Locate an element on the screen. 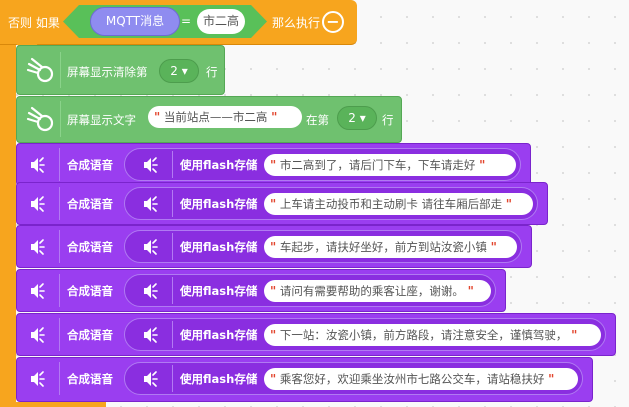  mqtt-message-variable: MQTT消息 is located at coordinates (135, 21).